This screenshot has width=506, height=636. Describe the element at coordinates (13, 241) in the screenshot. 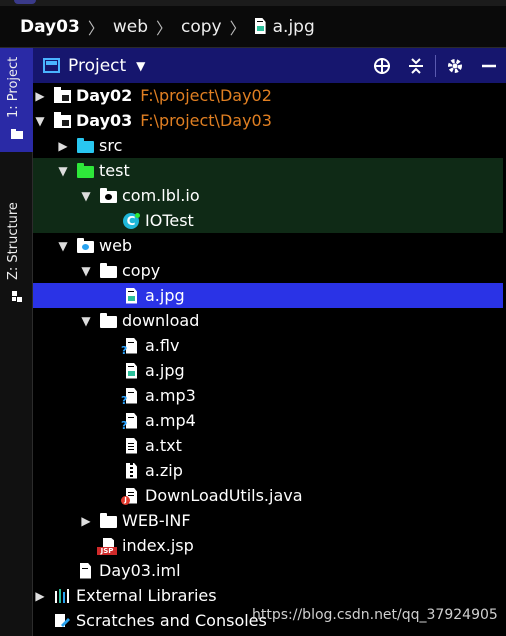

I see `tab-structure-label: Z: Structure` at that location.